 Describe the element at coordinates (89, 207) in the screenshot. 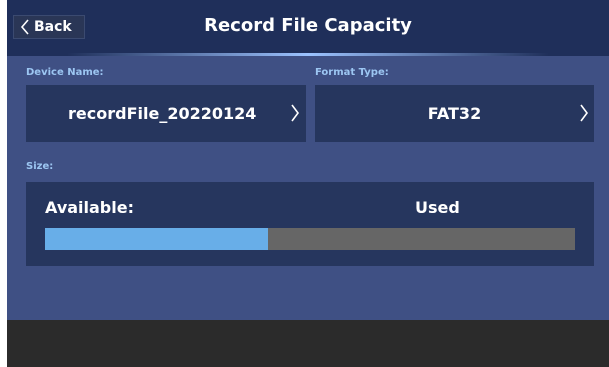

I see `available-label: Available:` at that location.